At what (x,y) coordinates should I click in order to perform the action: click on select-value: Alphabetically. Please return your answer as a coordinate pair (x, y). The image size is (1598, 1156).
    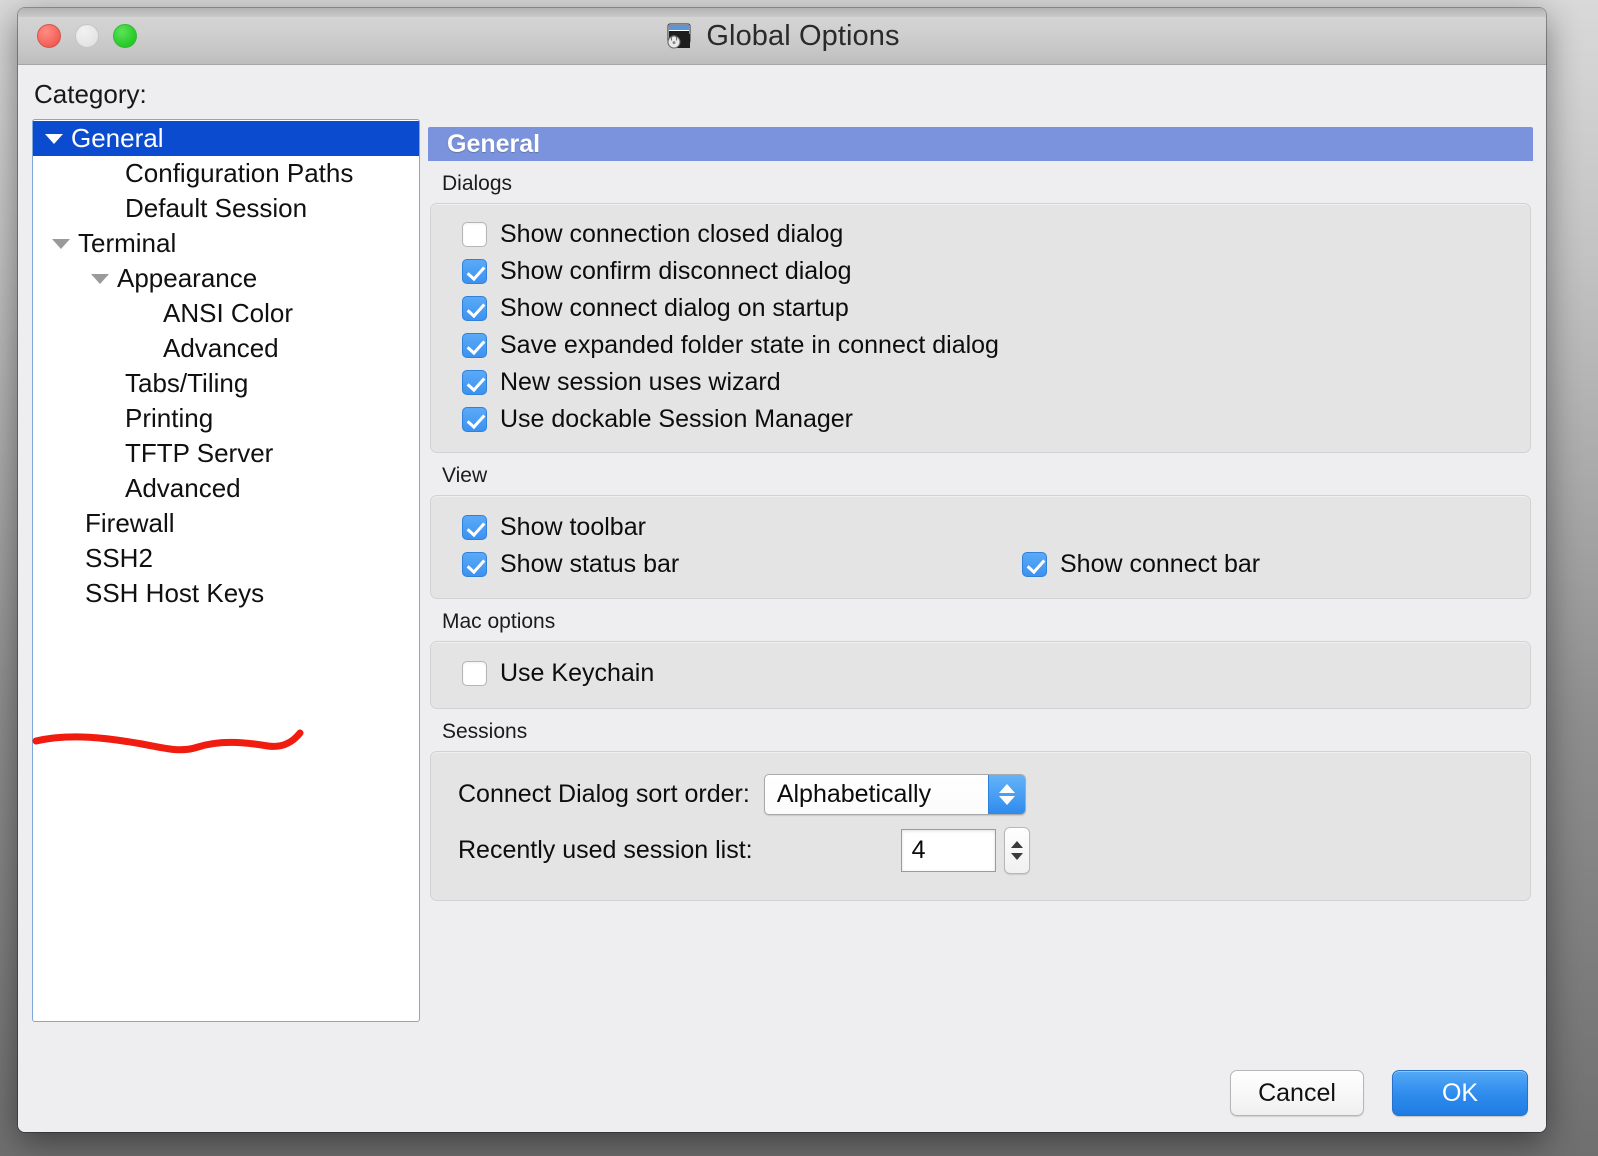
    Looking at the image, I should click on (854, 793).